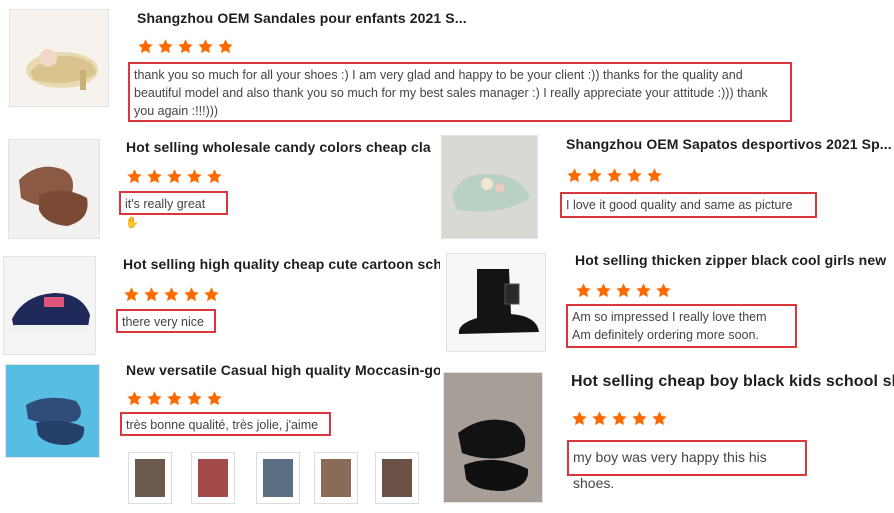 This screenshot has height=513, width=894. I want to click on review-line: Am definitely ordering more soon., so click(665, 335).